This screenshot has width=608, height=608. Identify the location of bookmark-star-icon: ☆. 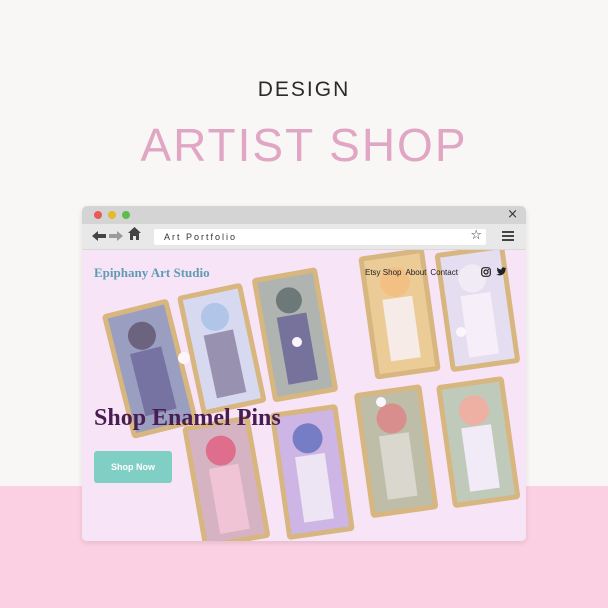
(476, 236).